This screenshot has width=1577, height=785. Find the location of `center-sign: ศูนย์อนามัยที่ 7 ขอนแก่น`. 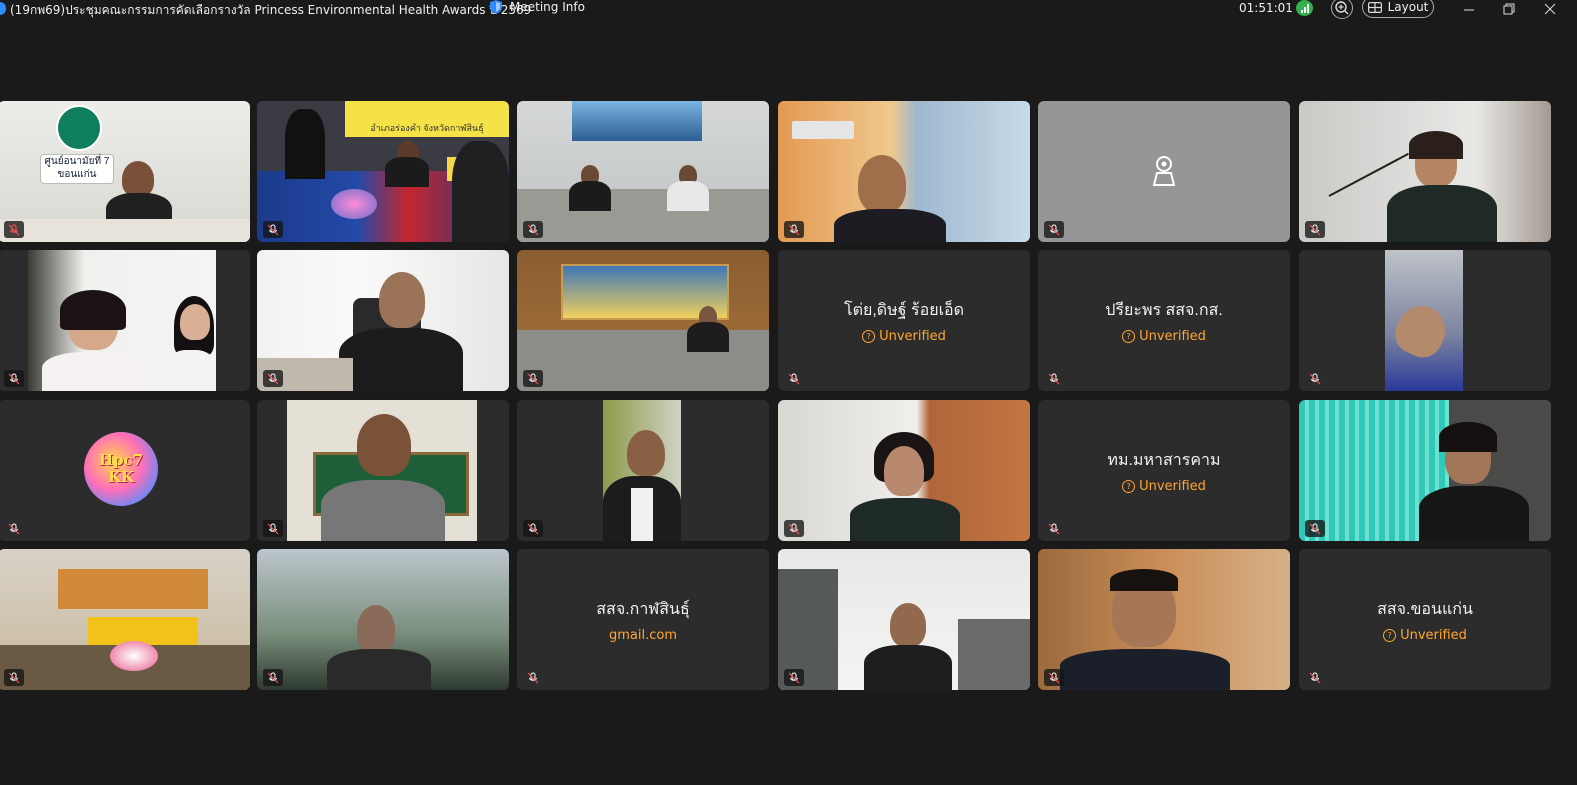

center-sign: ศูนย์อนามัยที่ 7 ขอนแก่น is located at coordinates (77, 169).